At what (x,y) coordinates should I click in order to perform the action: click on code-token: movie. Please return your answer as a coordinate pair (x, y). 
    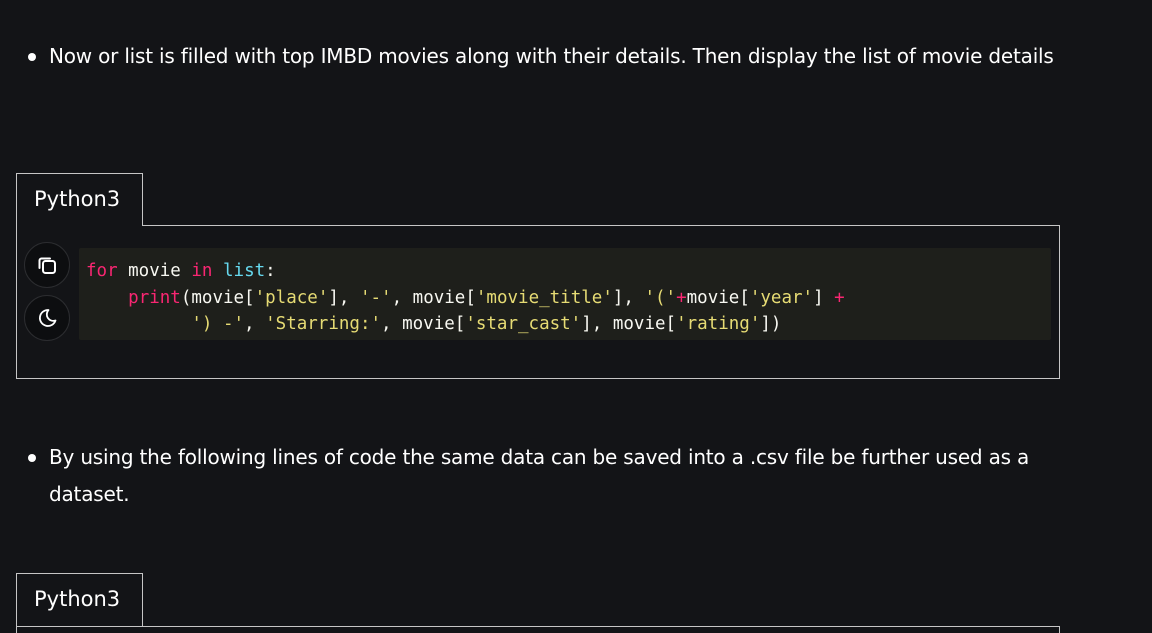
    Looking at the image, I should click on (154, 271).